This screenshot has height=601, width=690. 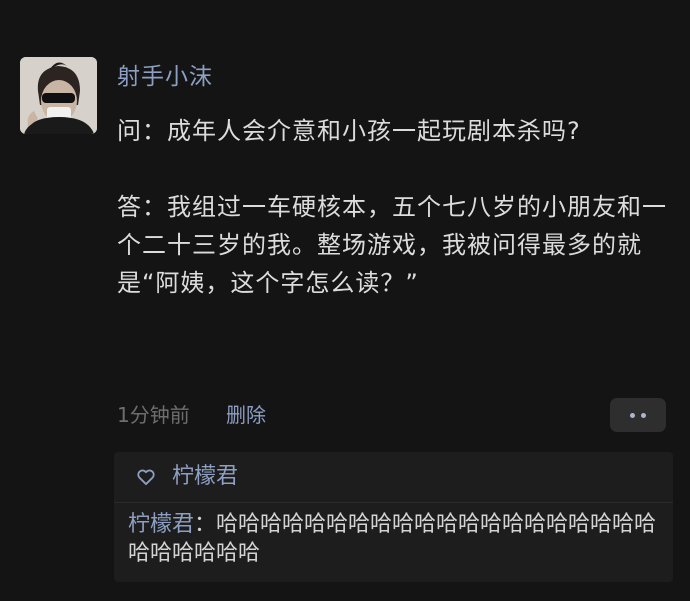 I want to click on comment-author: 柠檬君, so click(x=161, y=524).